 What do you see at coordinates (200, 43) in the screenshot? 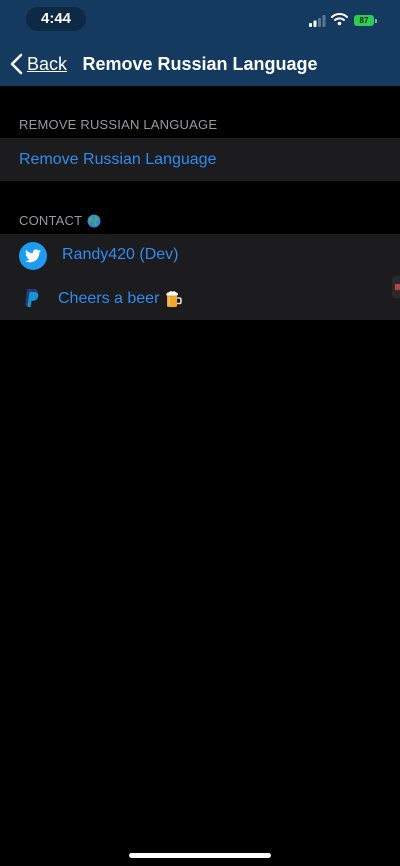
I see `navigation-header: 4:44 87 Back Remove Russian Language` at bounding box center [200, 43].